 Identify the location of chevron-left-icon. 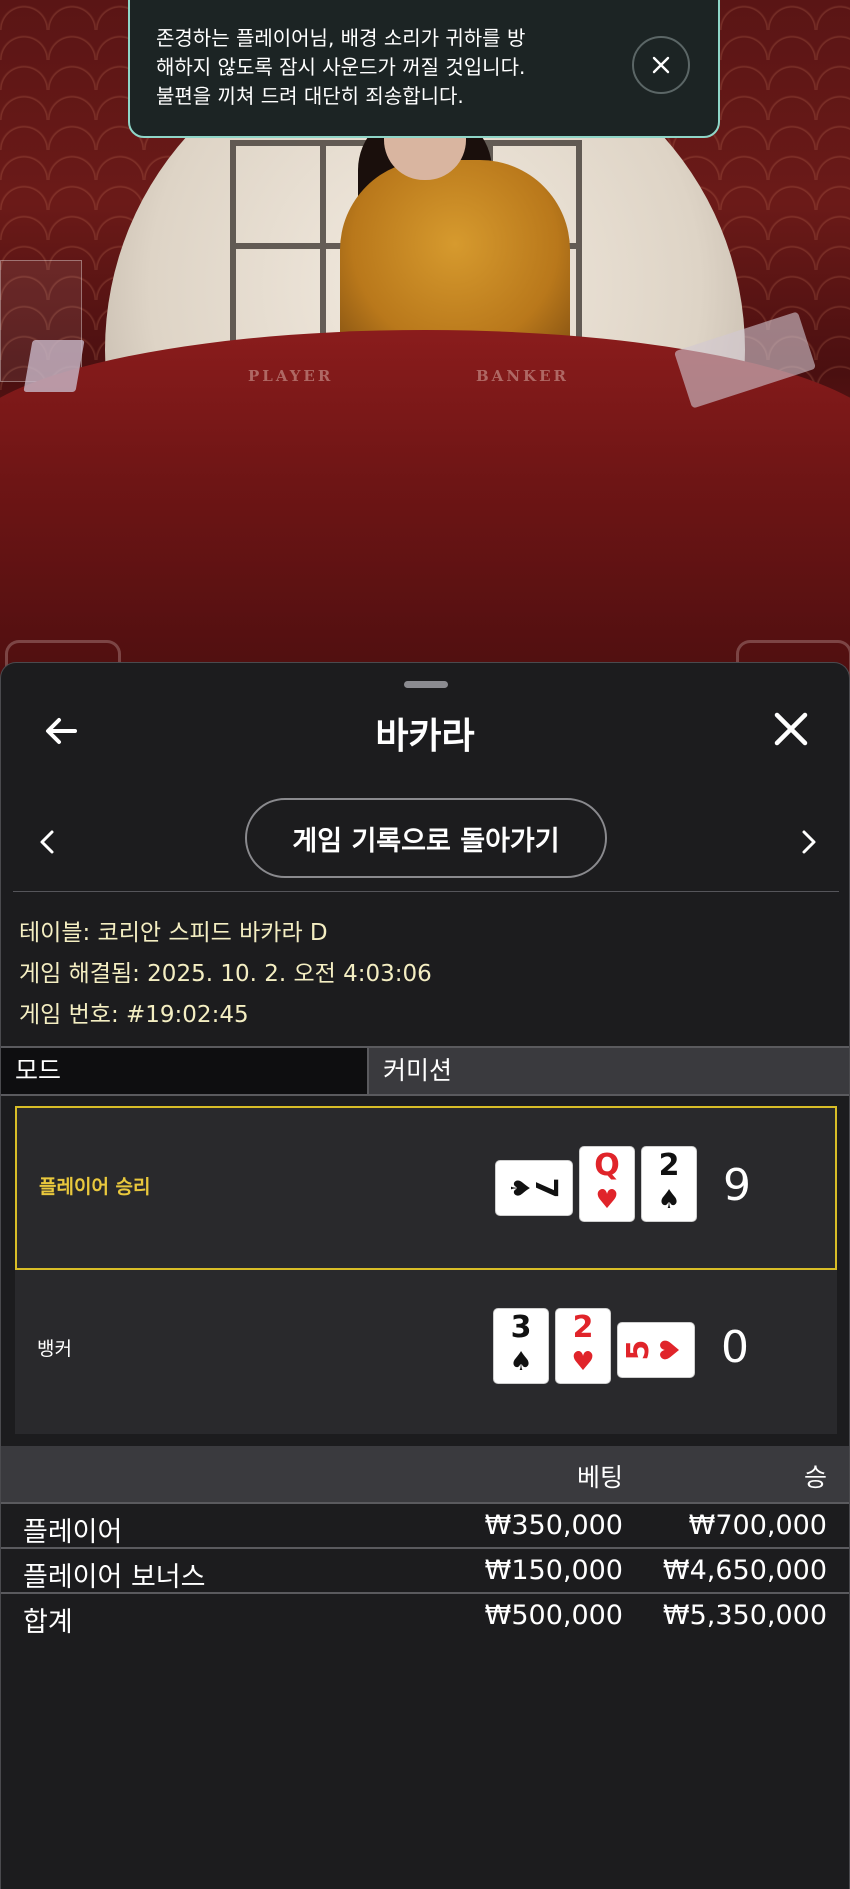
(47, 842).